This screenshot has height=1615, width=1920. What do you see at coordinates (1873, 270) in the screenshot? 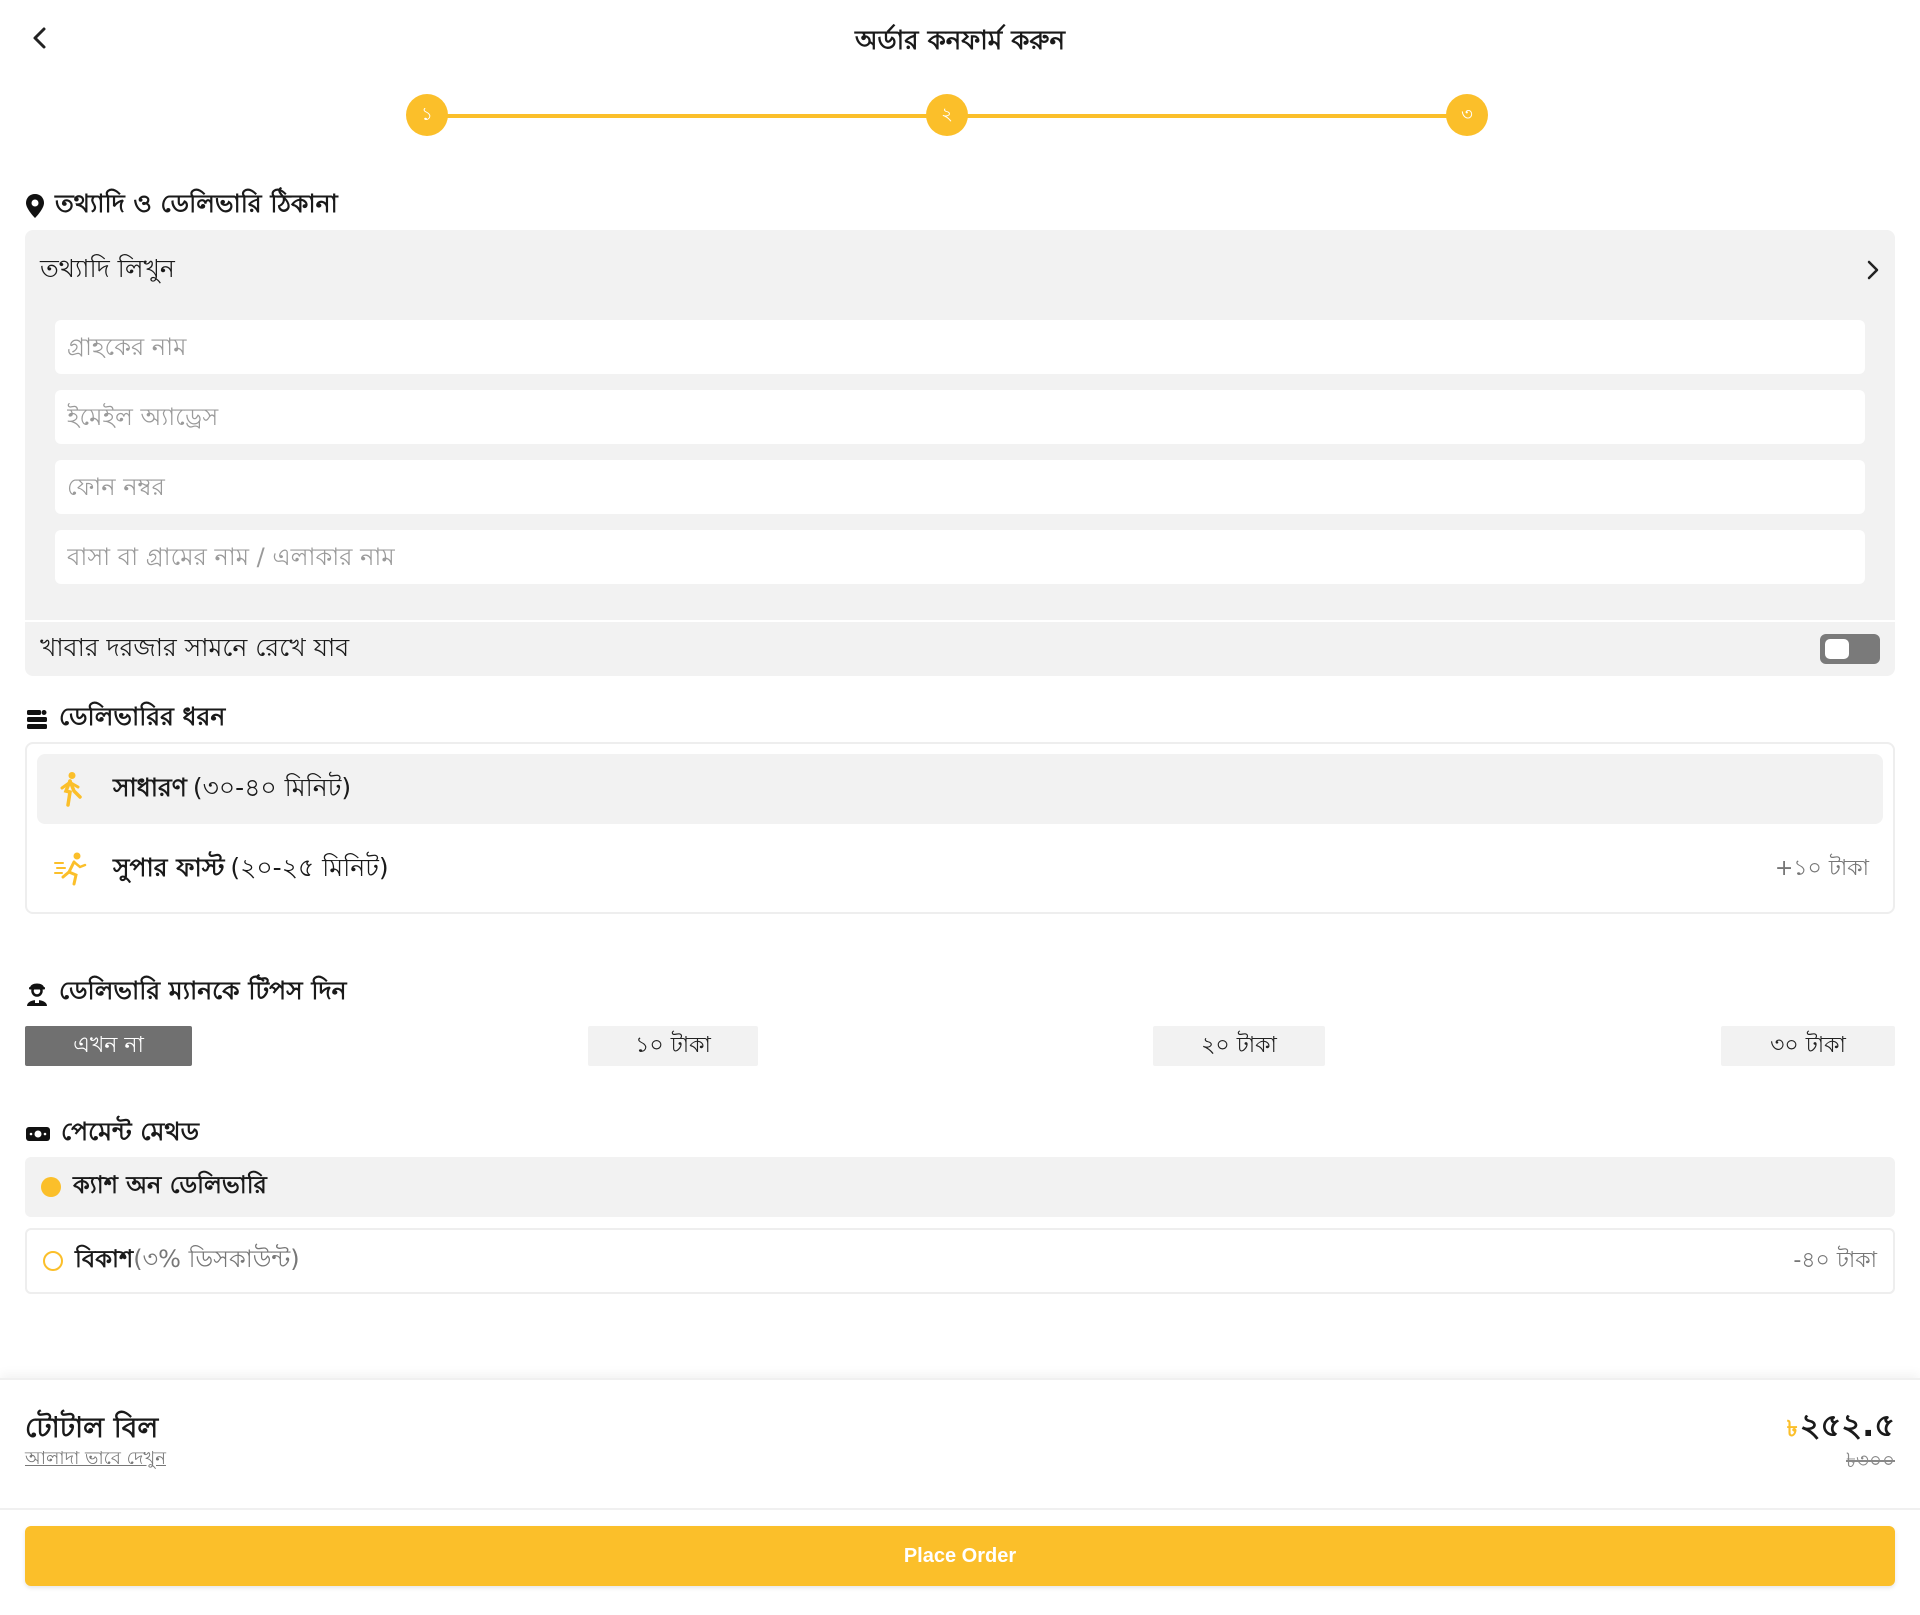
I see `chevron-right-icon` at bounding box center [1873, 270].